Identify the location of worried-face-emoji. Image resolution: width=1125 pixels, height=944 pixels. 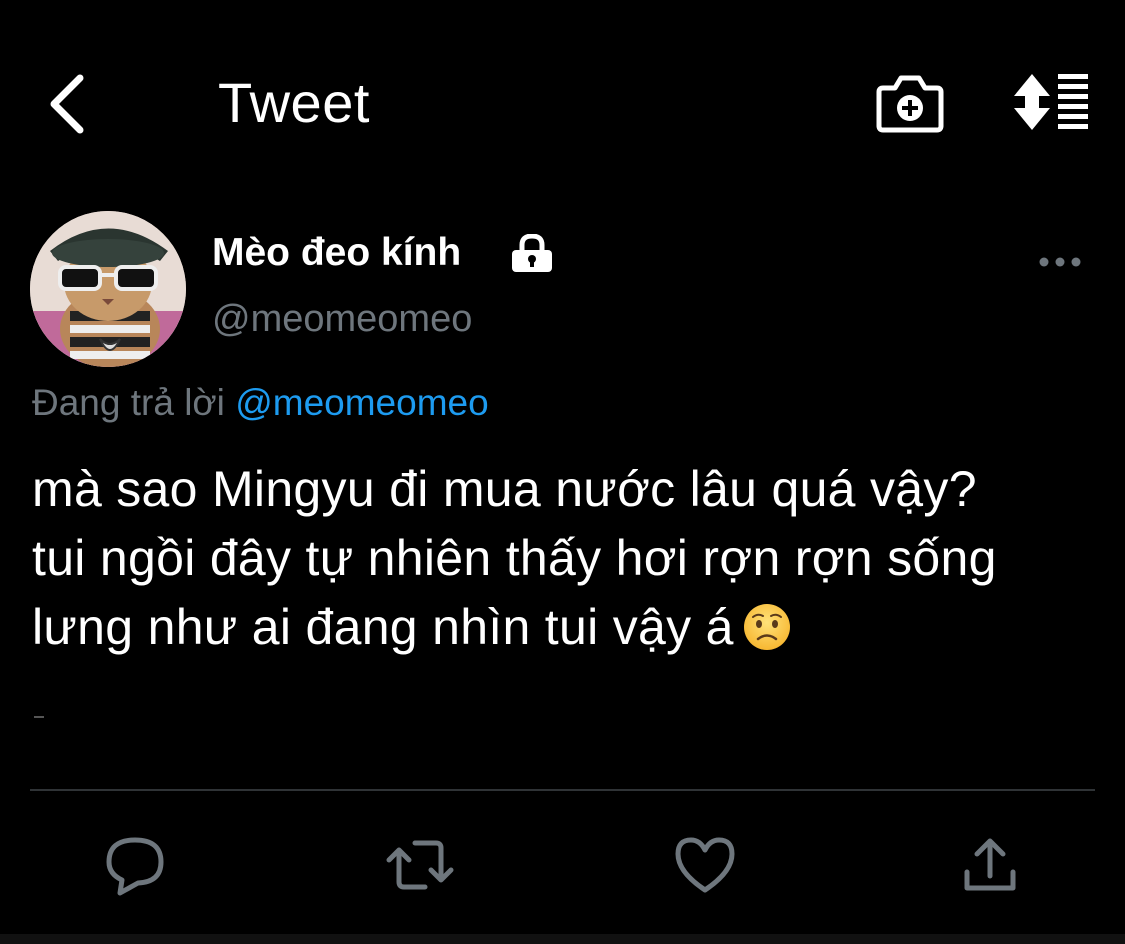
(766, 627).